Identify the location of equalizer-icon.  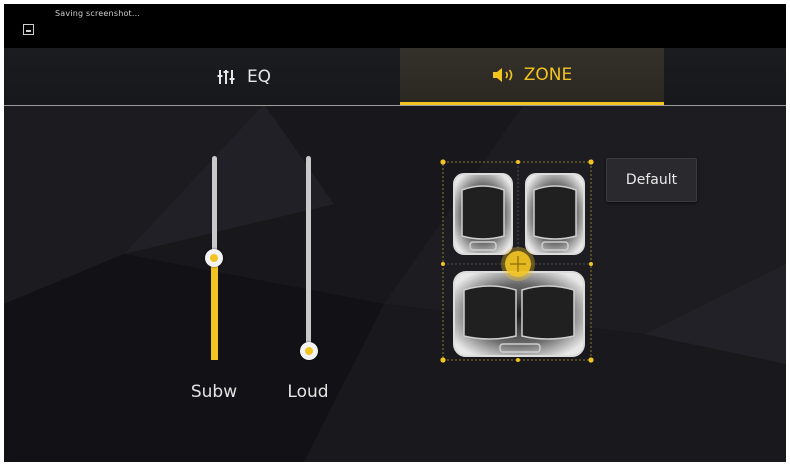
(226, 76).